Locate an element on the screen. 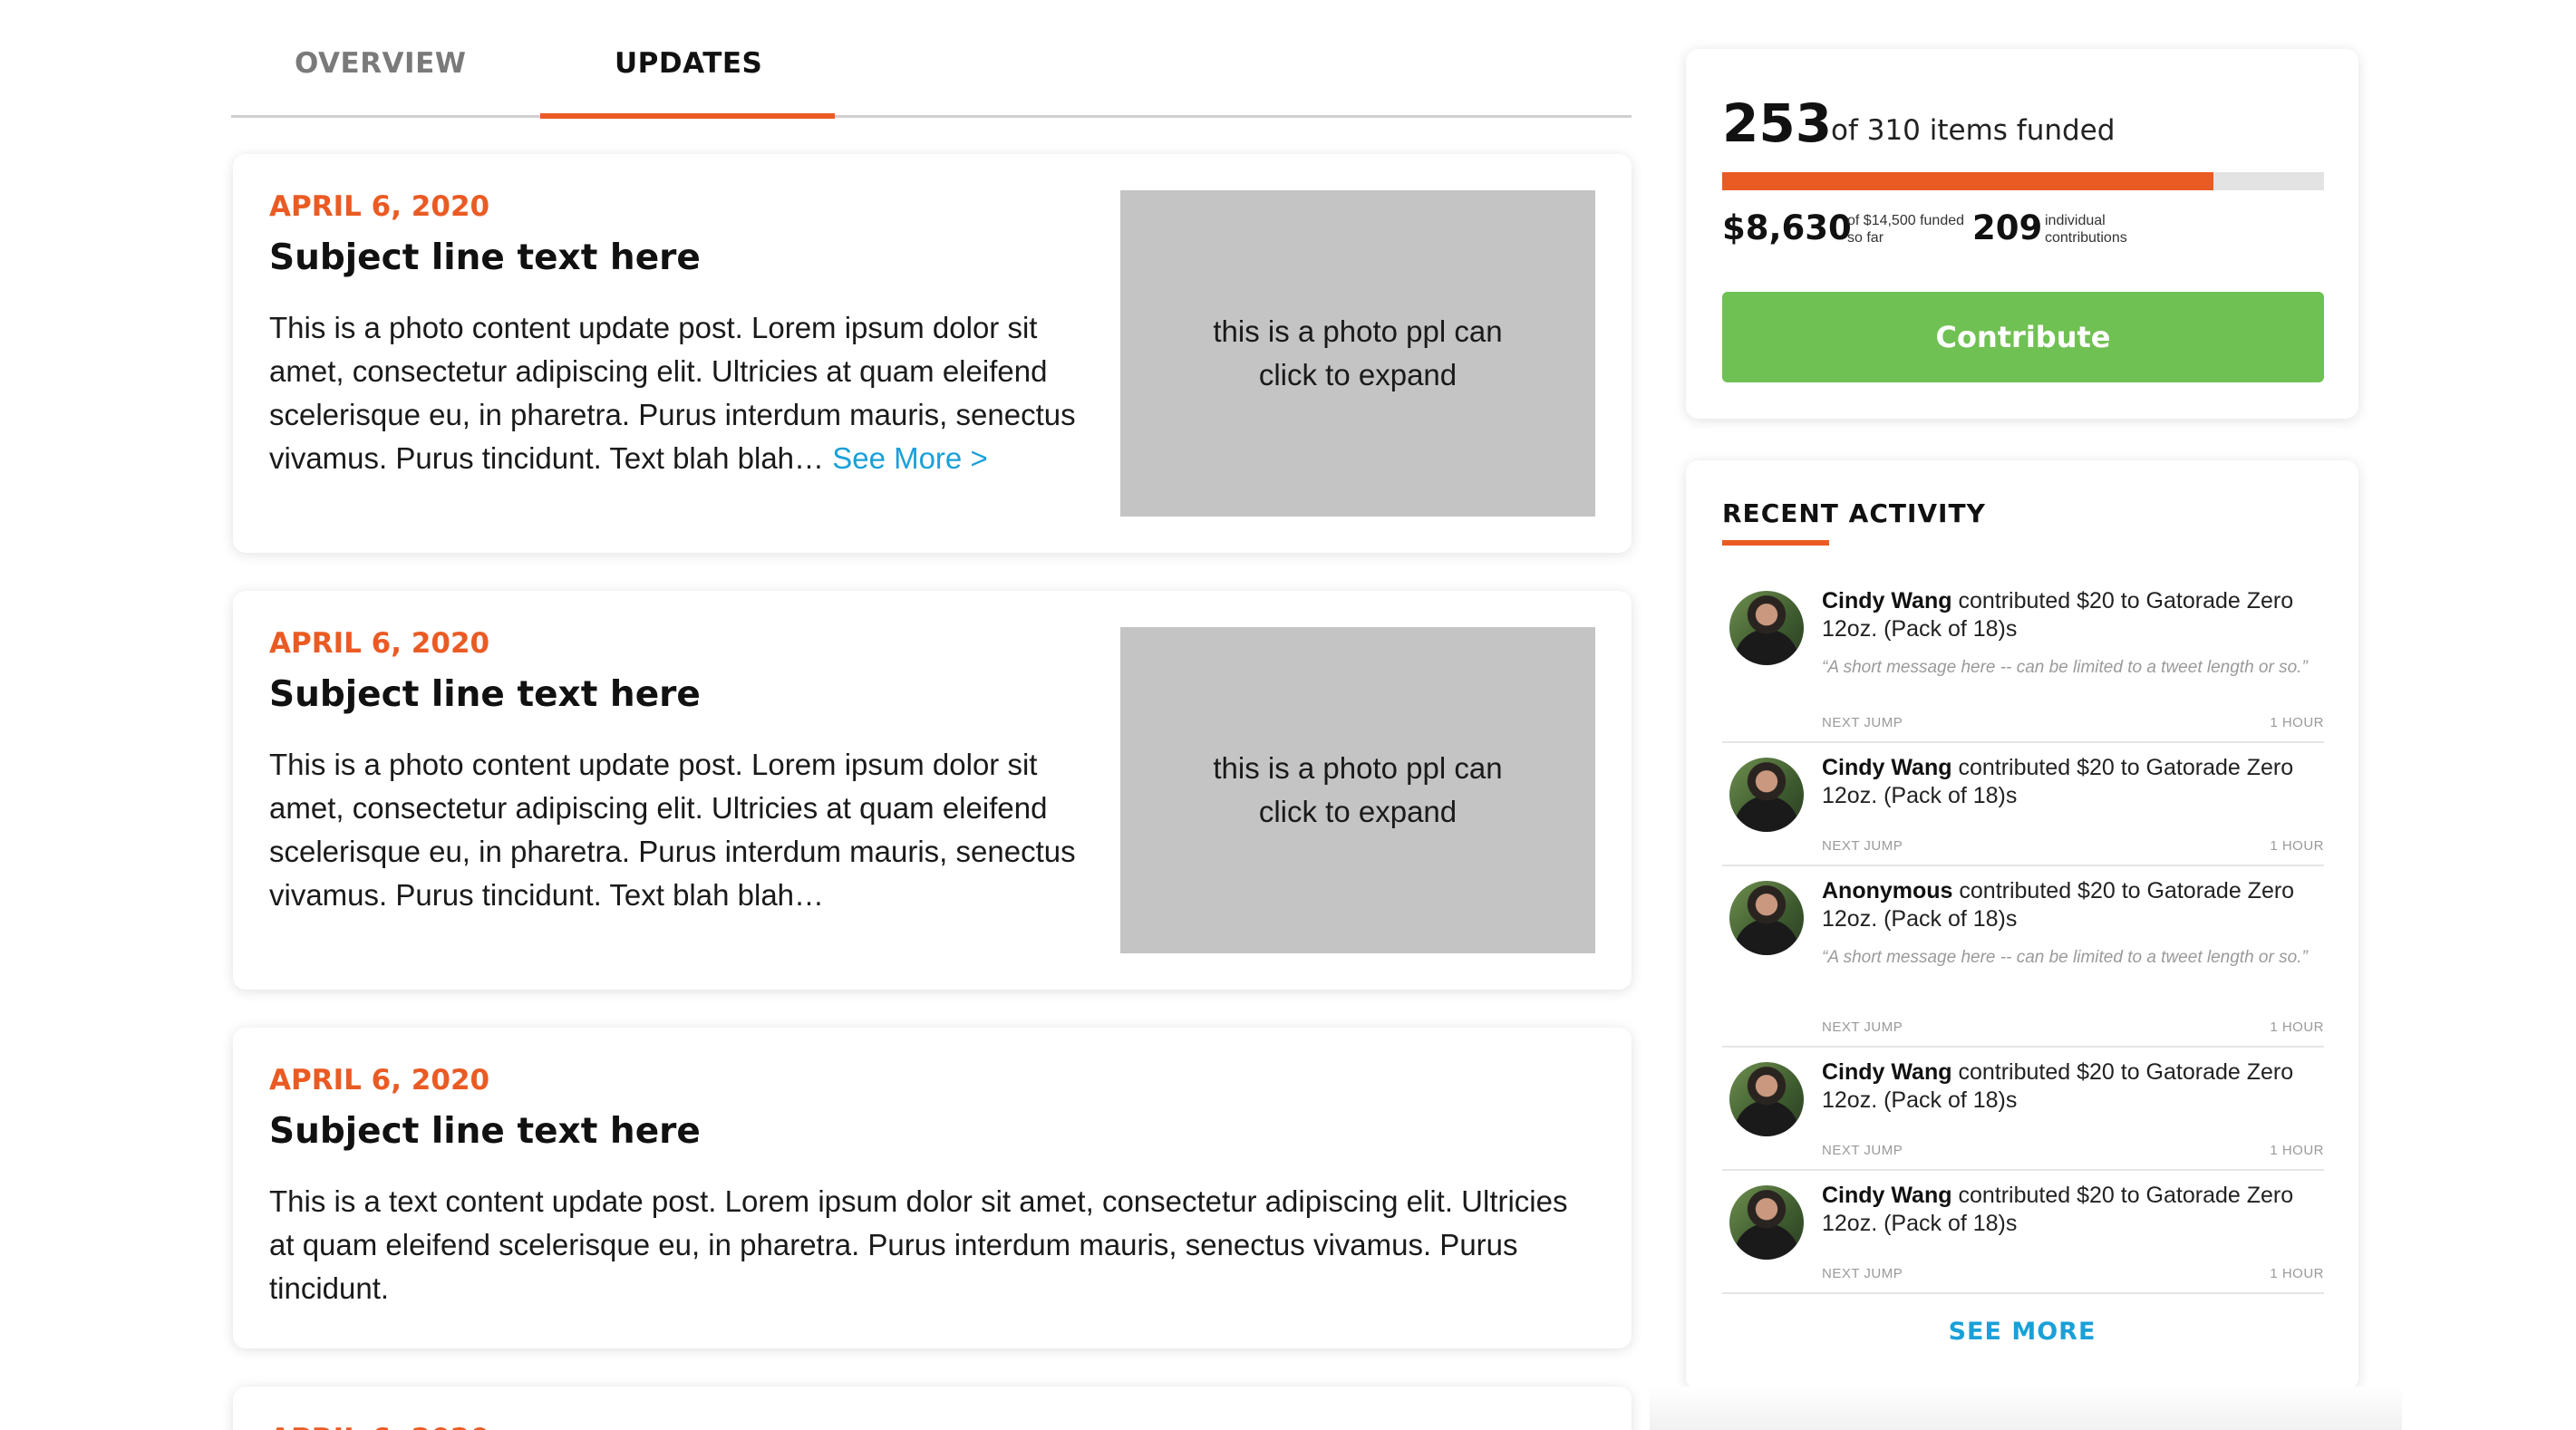 Image resolution: width=2576 pixels, height=1430 pixels. recent-activity-underline is located at coordinates (1775, 543).